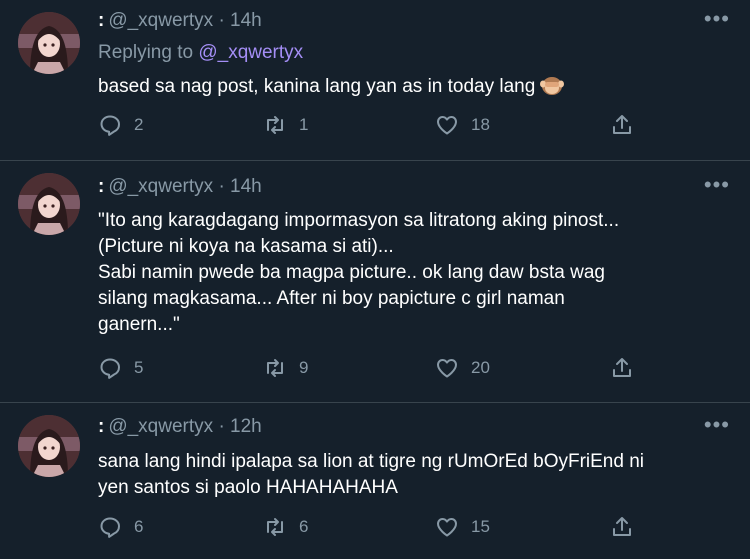  What do you see at coordinates (285, 368) in the screenshot?
I see `retweet-button: 9` at bounding box center [285, 368].